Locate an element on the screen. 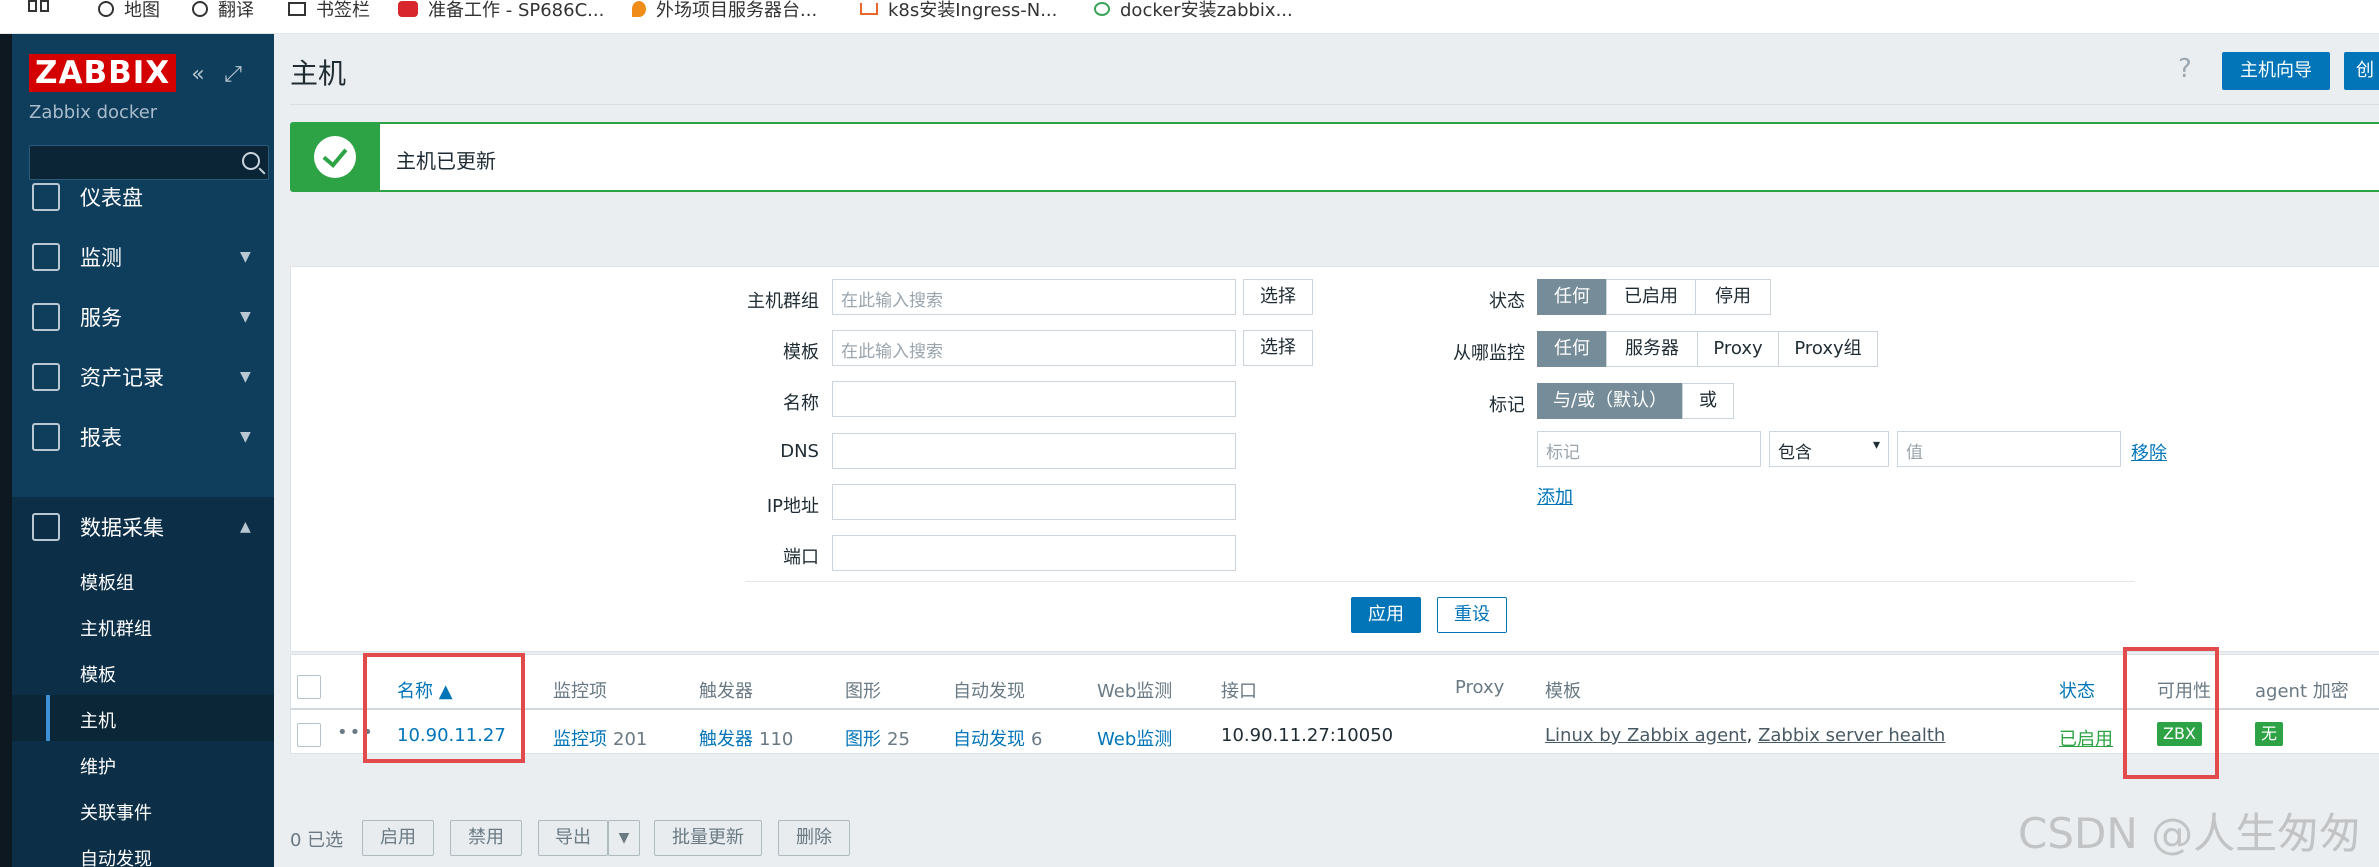 The image size is (2379, 867). monitored-by-proxy: Proxy is located at coordinates (1738, 349).